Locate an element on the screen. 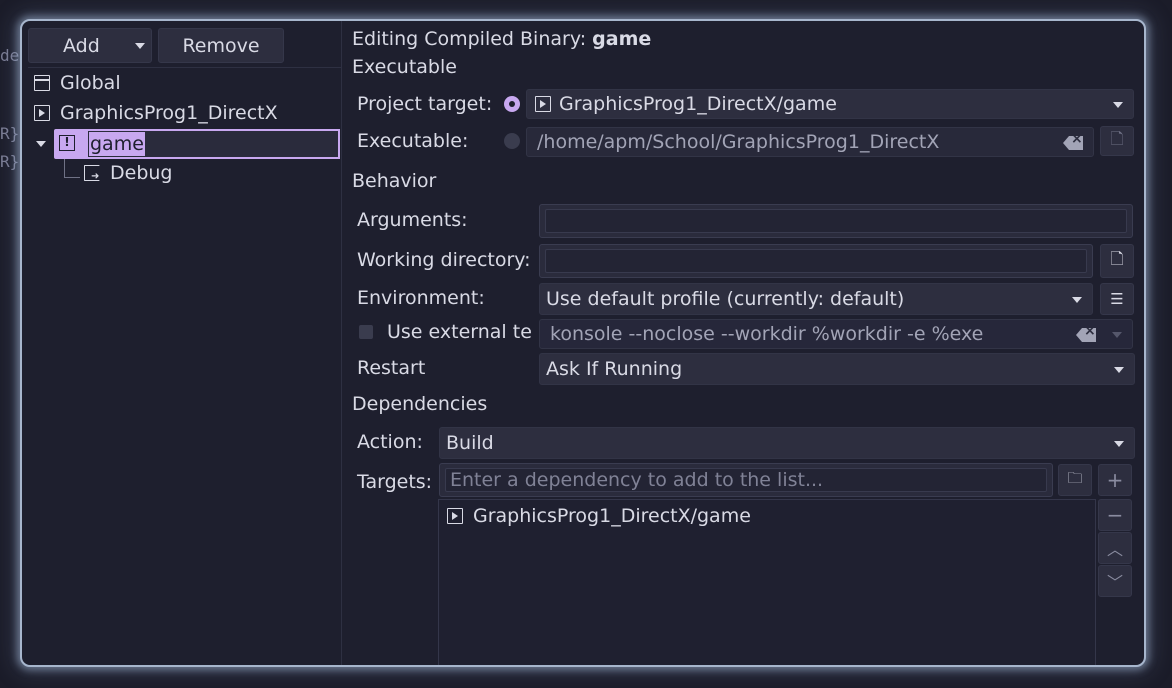 Image resolution: width=1172 pixels, height=688 pixels. arguments-value is located at coordinates (836, 221).